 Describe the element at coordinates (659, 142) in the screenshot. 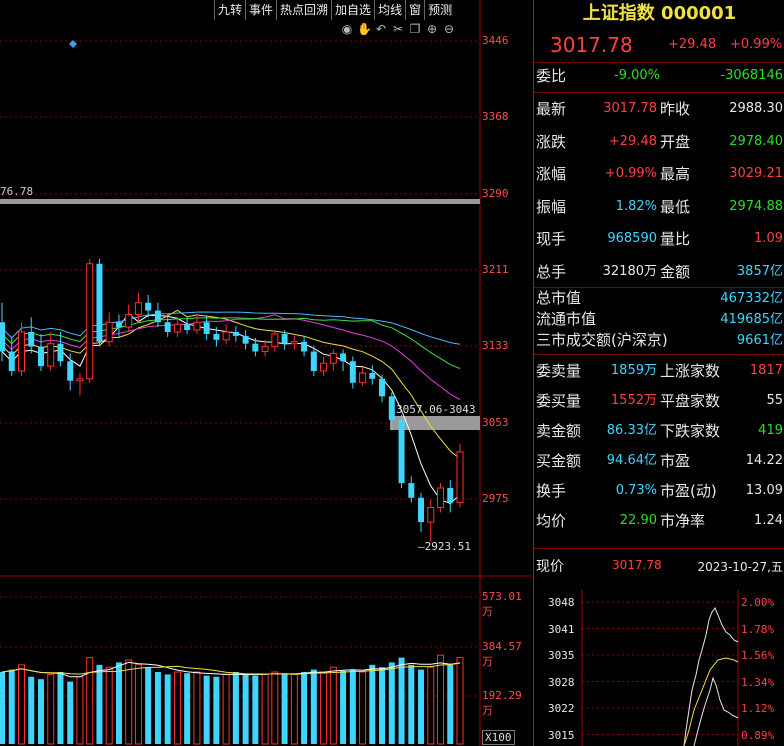

I see `quote-row: 涨跌 +29.48 开盘 2978.40` at that location.